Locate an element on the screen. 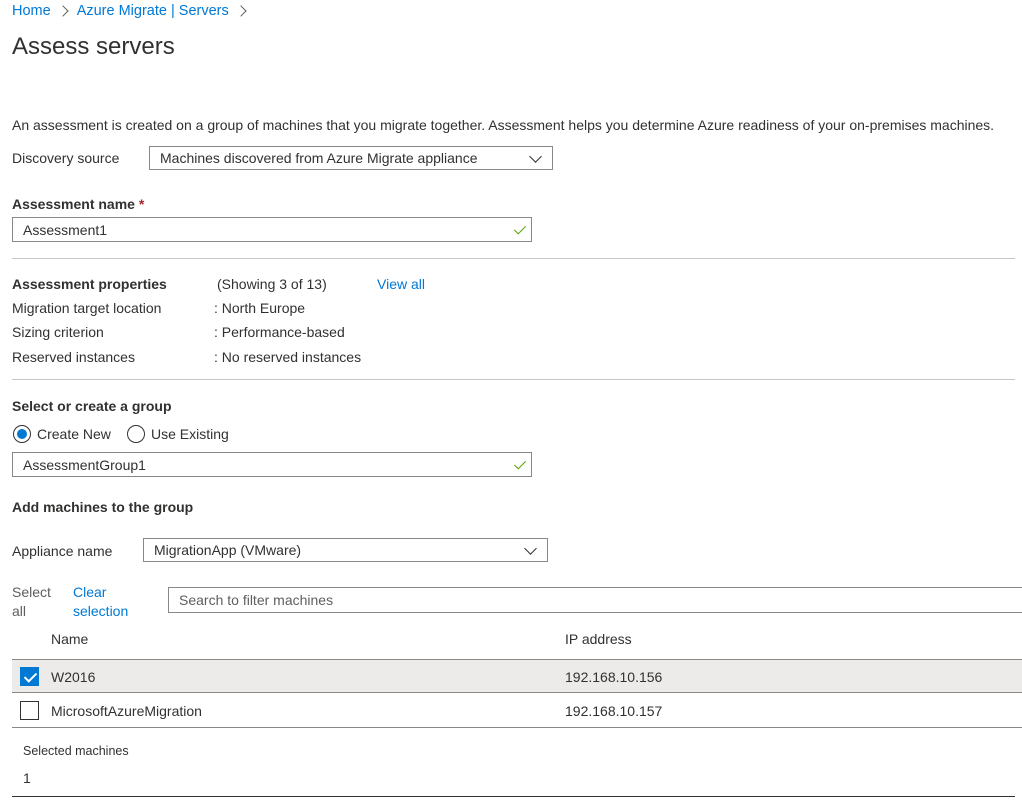  page-title: Assess servers is located at coordinates (93, 46).